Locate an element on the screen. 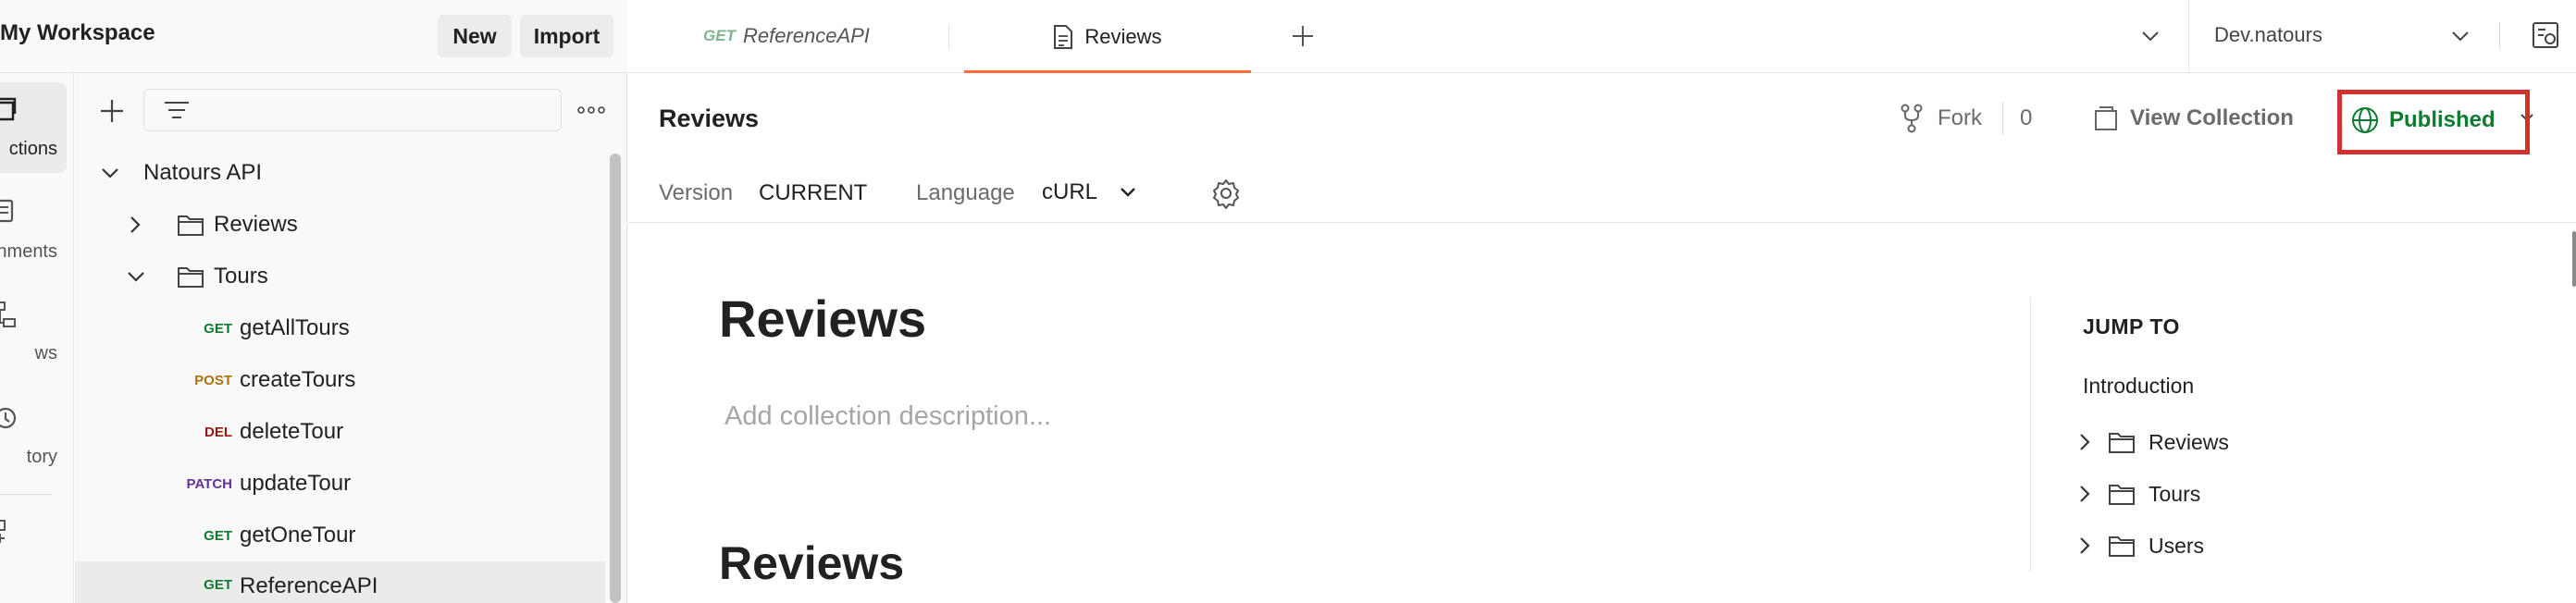 The width and height of the screenshot is (2576, 603). header-divider is located at coordinates (1602, 222).